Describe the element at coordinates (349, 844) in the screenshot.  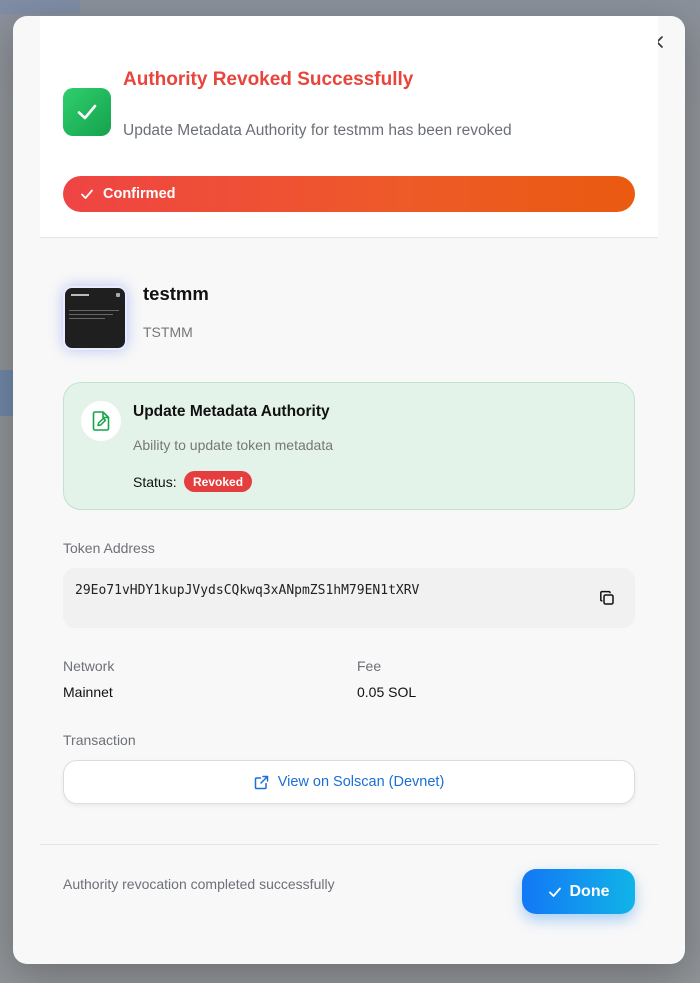
I see `footer-divider` at that location.